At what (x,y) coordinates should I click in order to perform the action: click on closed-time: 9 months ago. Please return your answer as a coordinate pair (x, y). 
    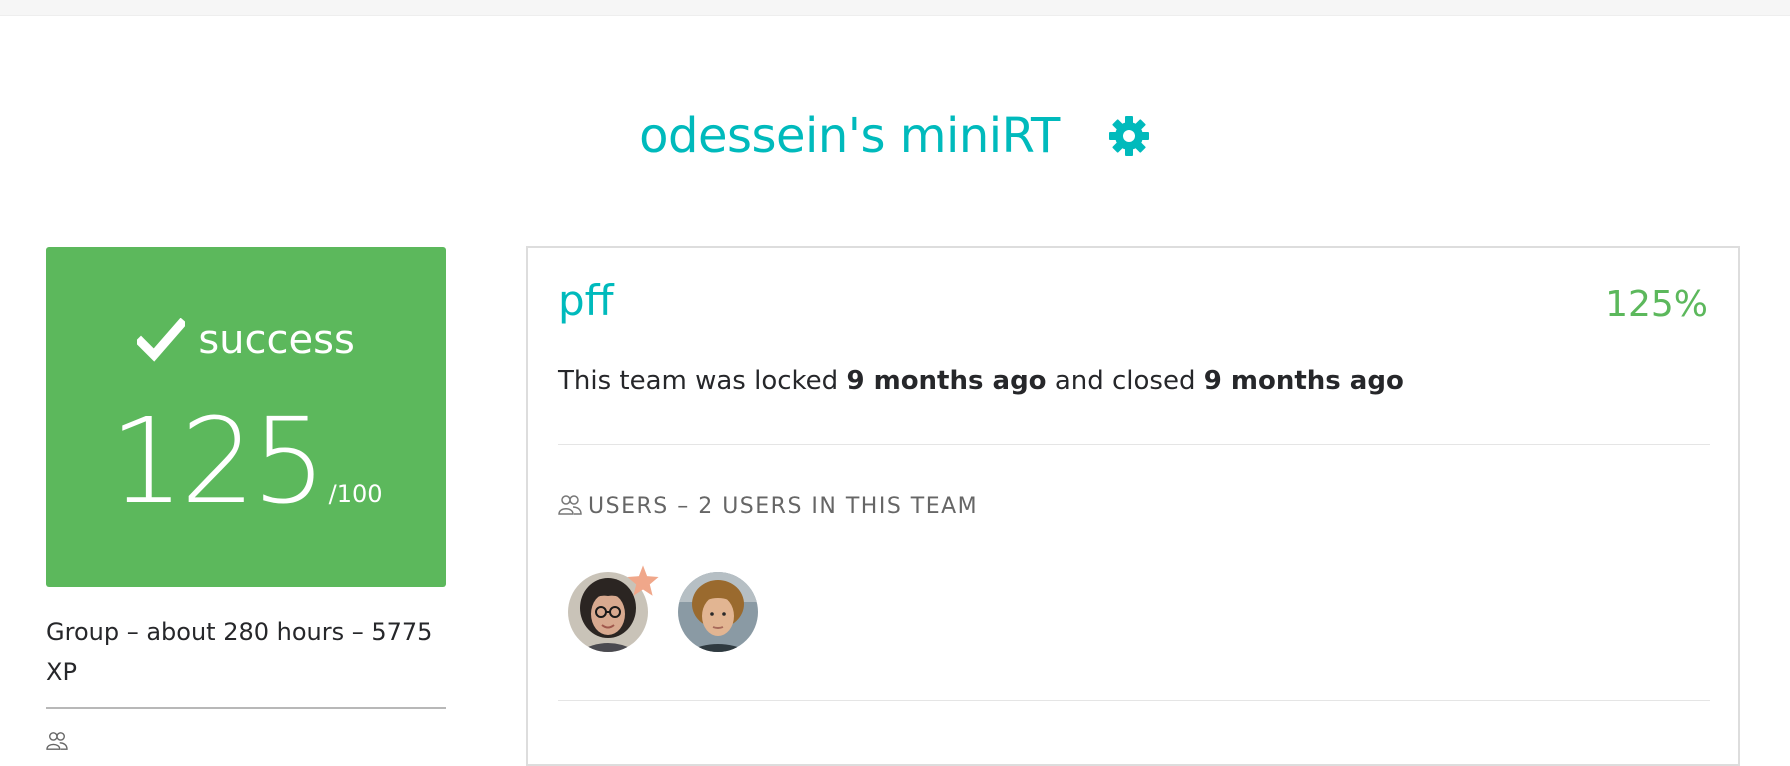
    Looking at the image, I should click on (1303, 381).